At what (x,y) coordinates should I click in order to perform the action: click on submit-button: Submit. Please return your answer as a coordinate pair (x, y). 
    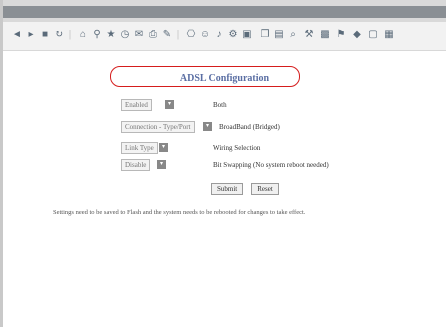
    Looking at the image, I should click on (227, 189).